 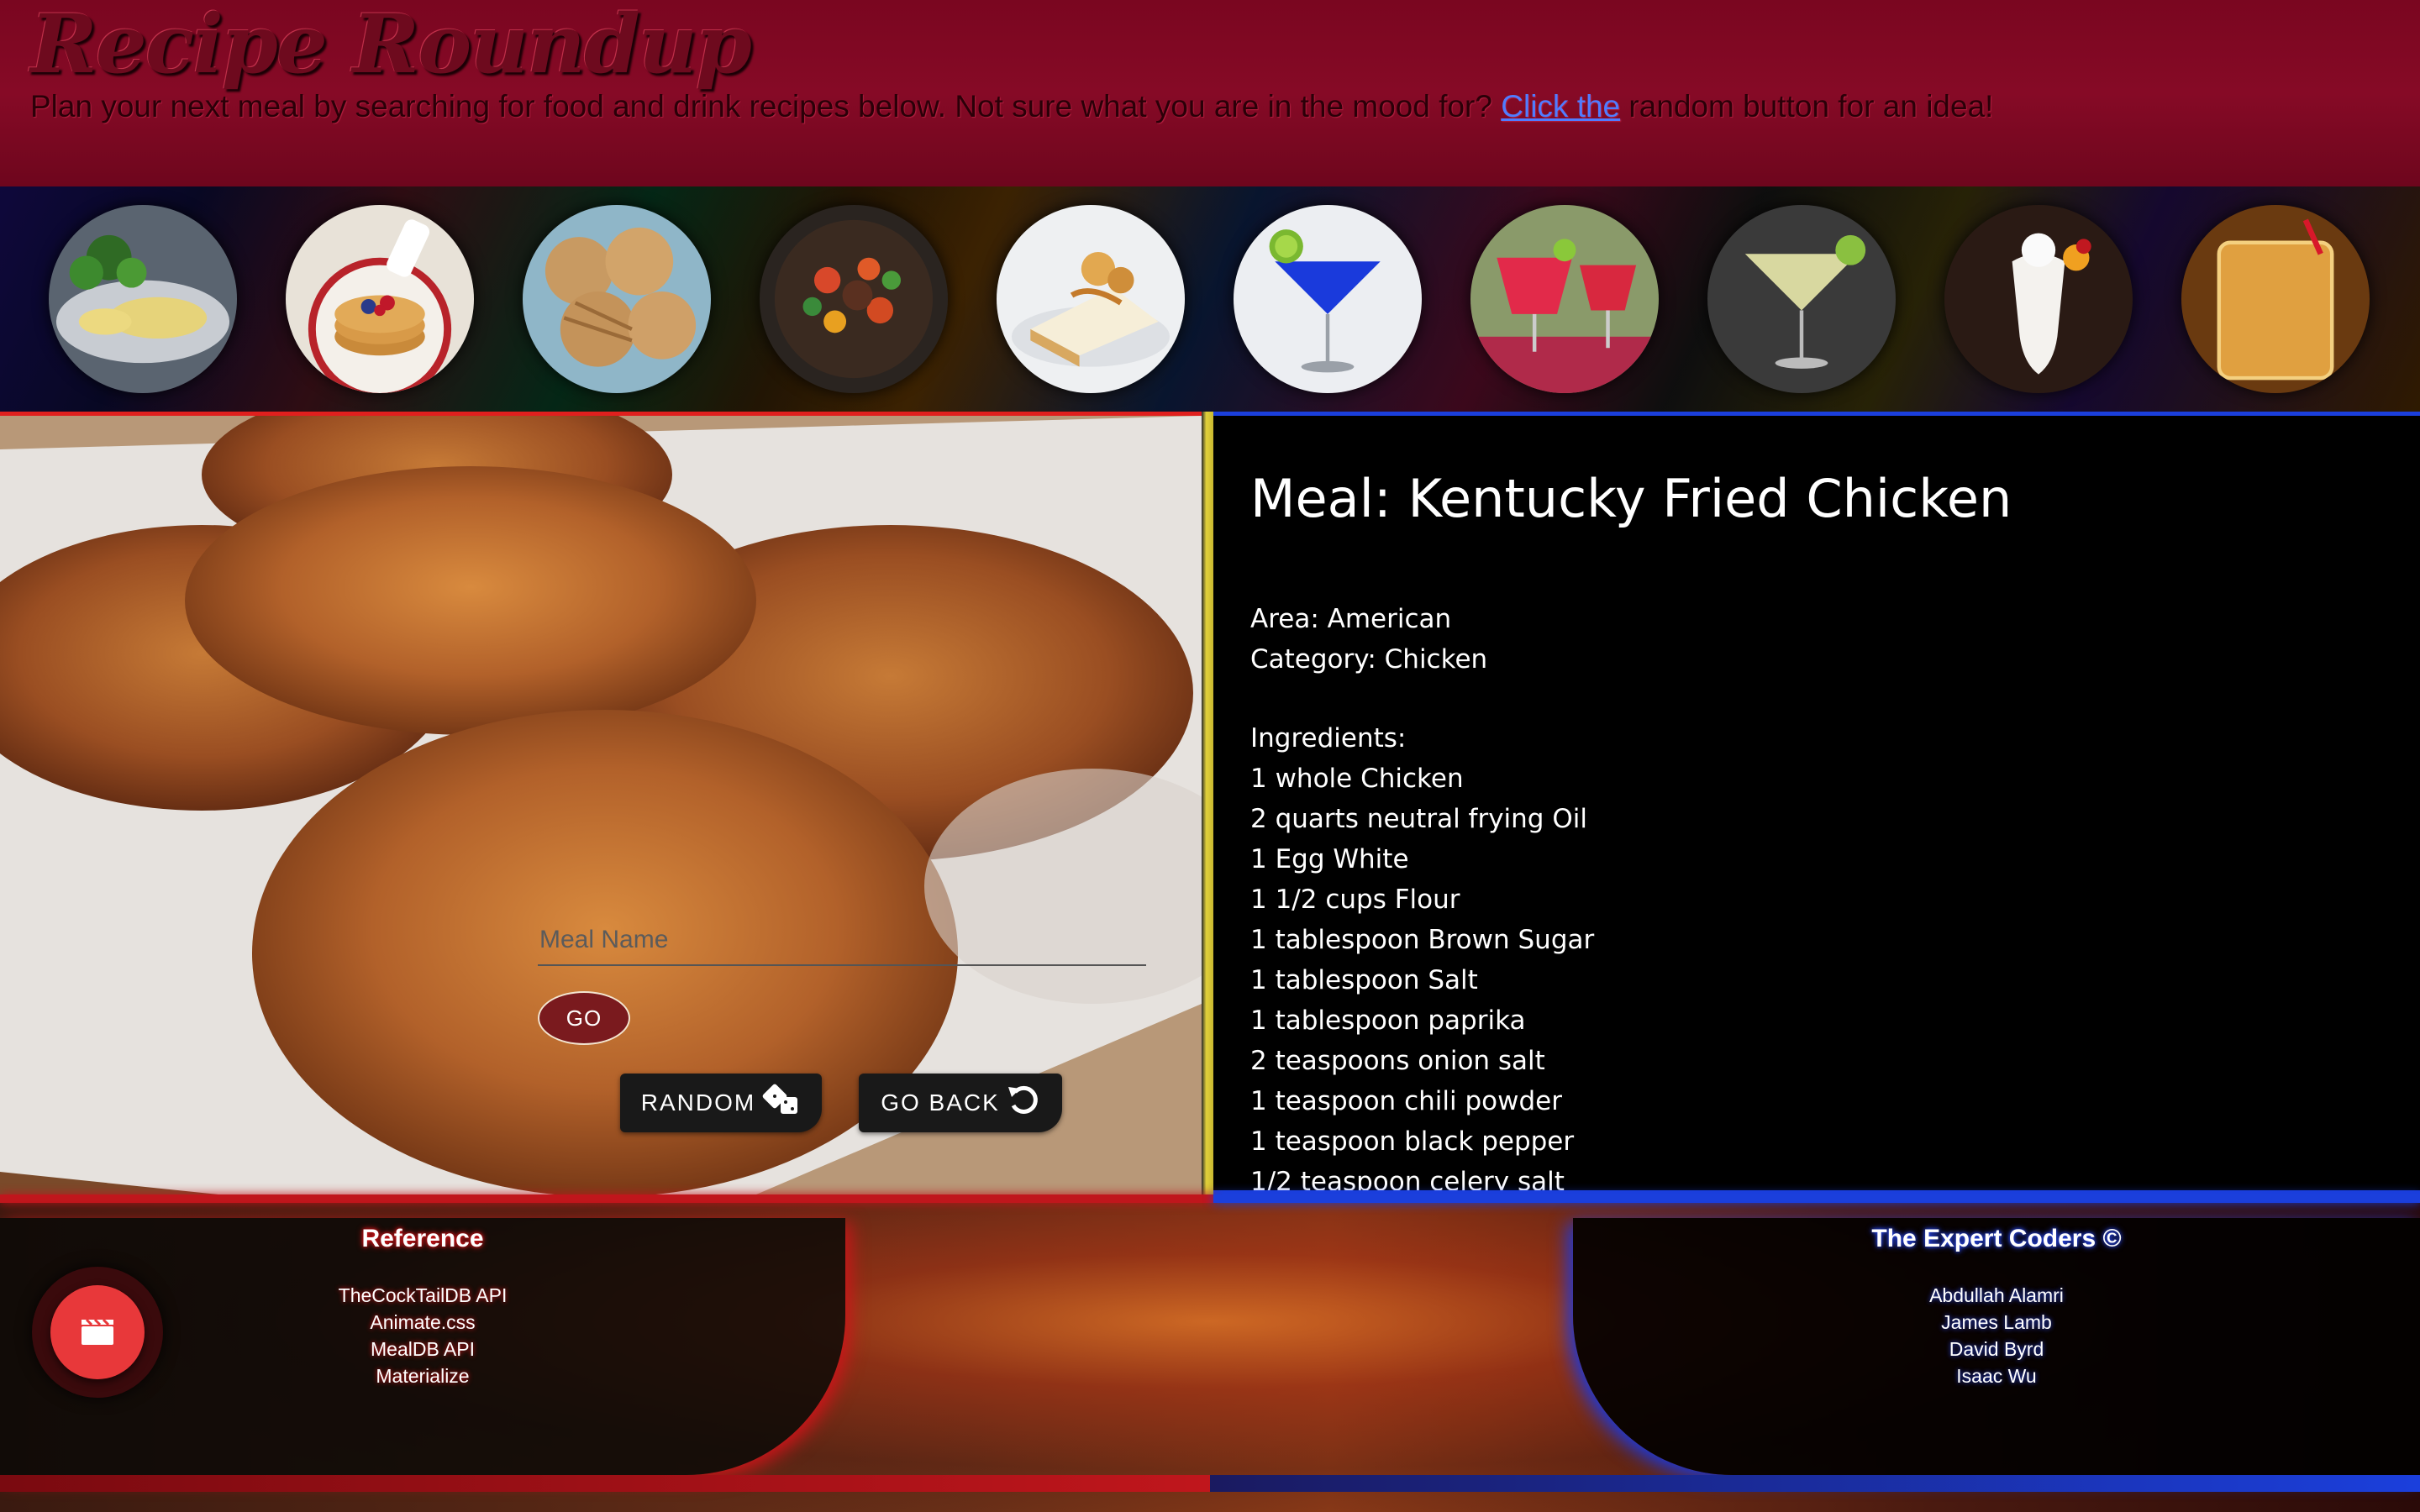 I want to click on clapperboard-icon, so click(x=97, y=1332).